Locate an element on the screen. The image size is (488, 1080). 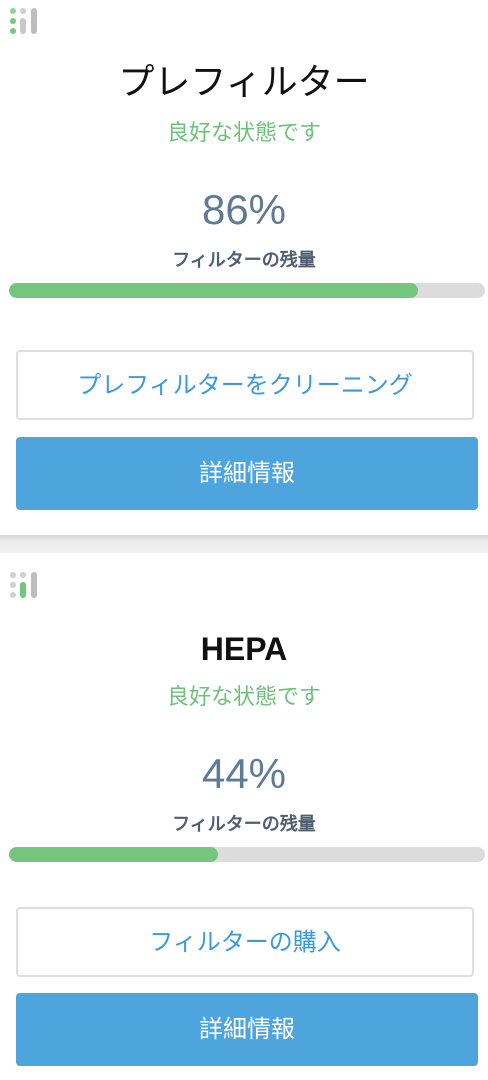
clean-prefilter-button: プレフィルターをクリーニング is located at coordinates (245, 385).